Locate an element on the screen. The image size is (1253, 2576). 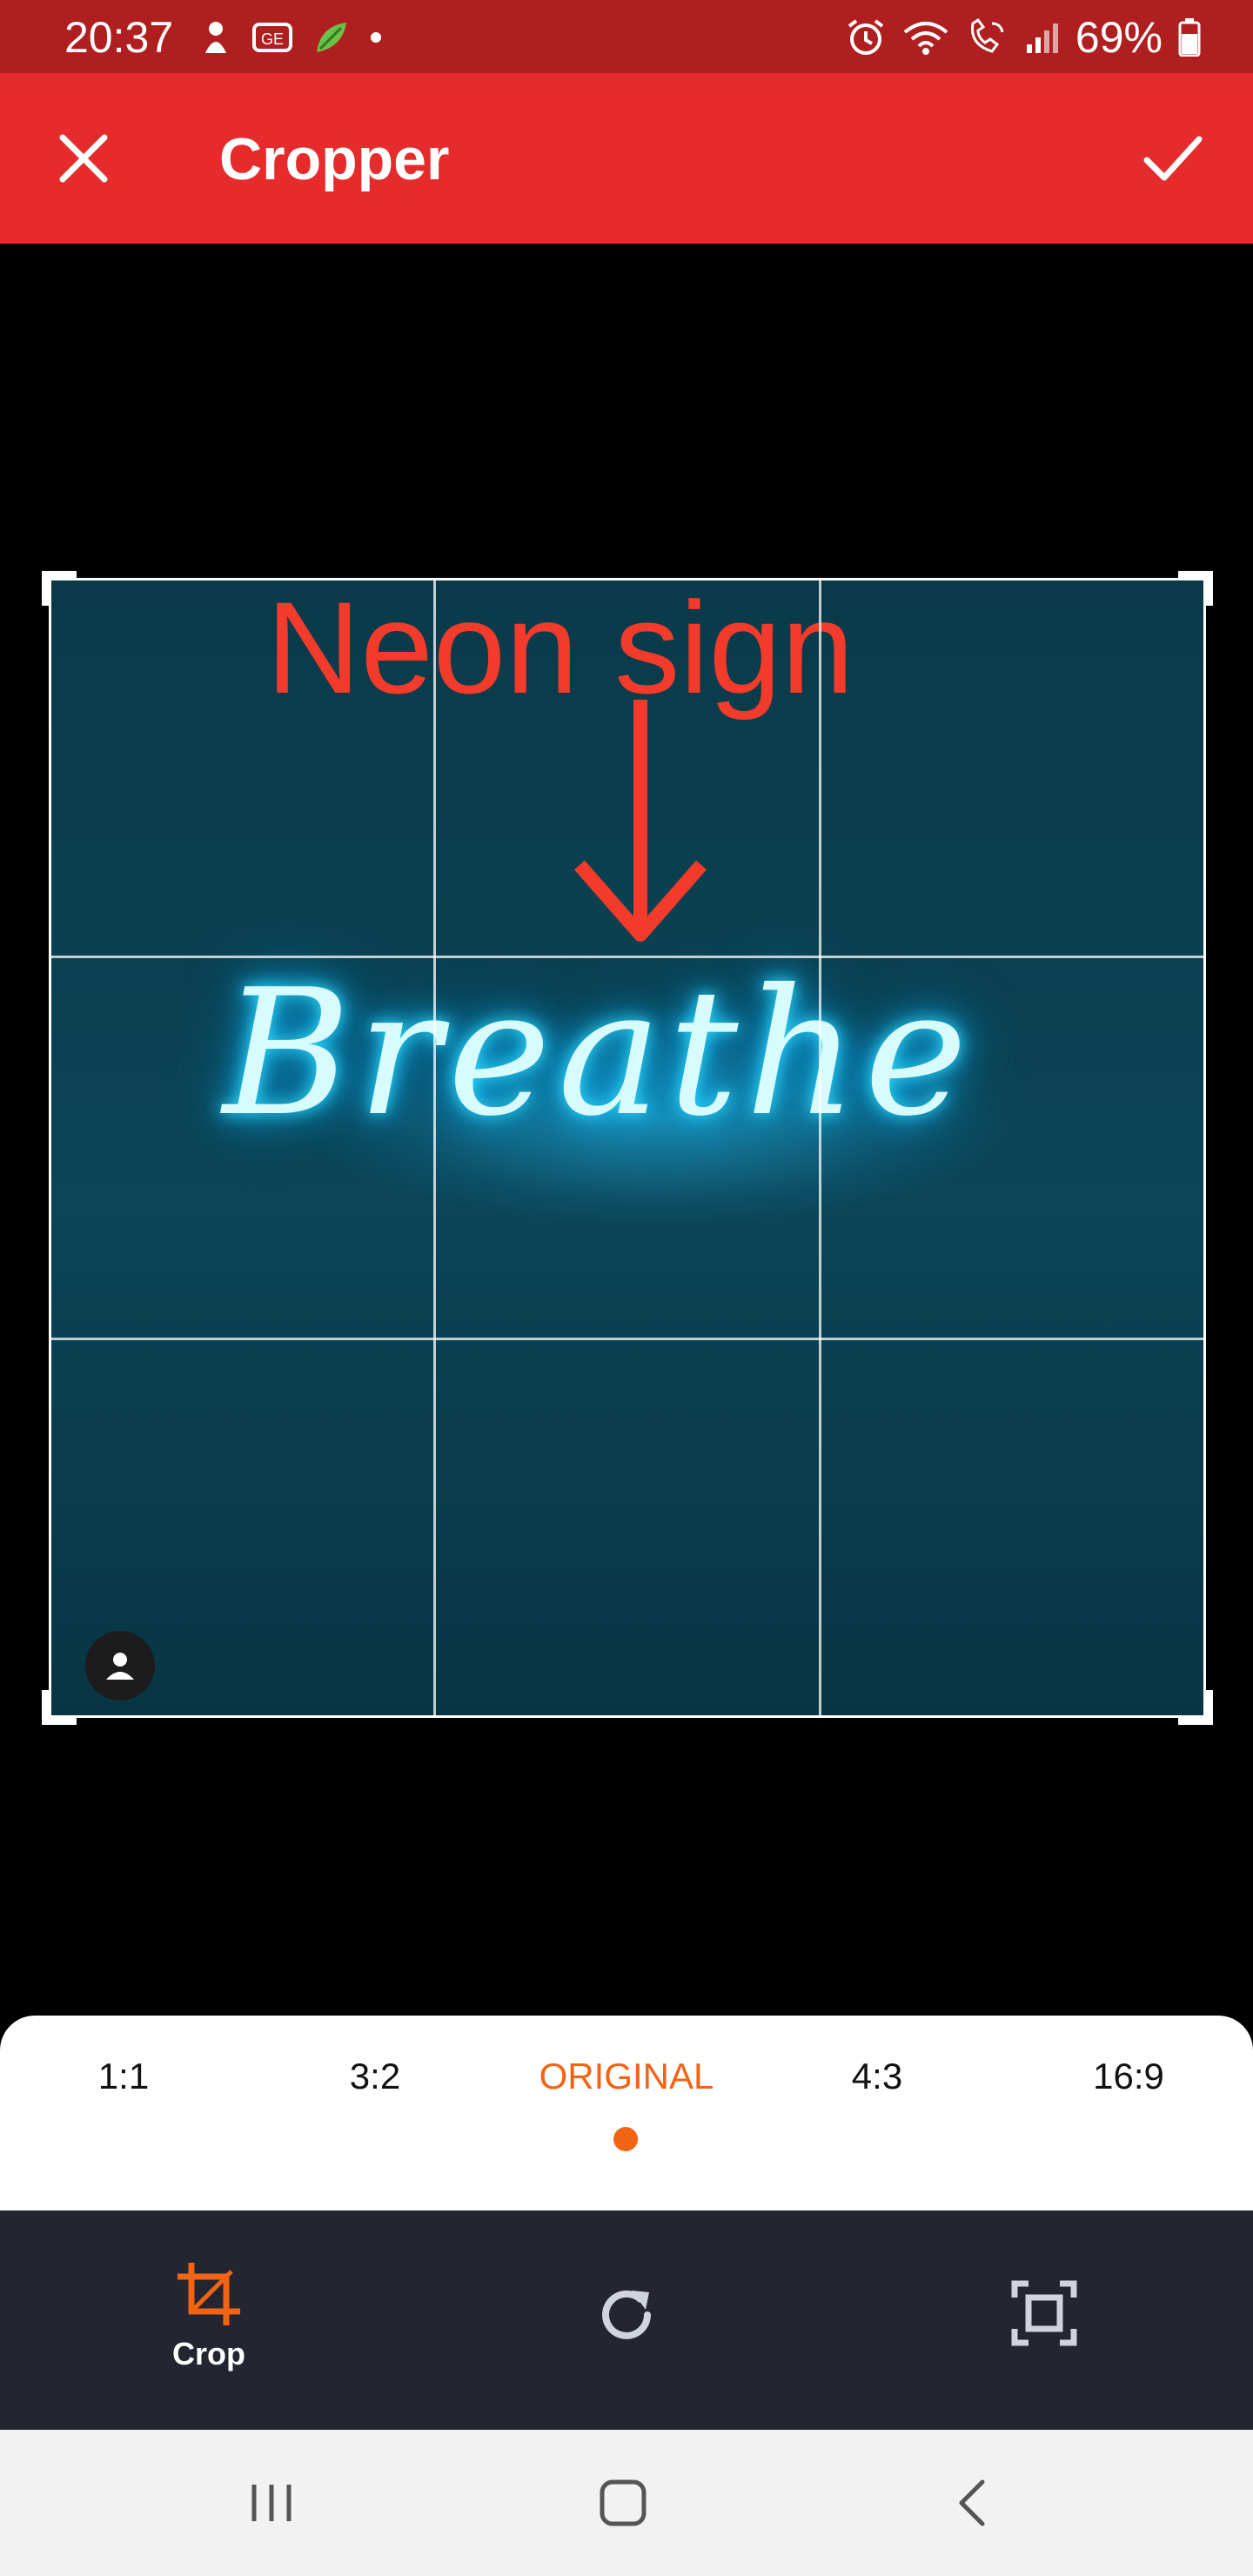
ratio-option-original: ORIGINAL is located at coordinates (626, 2077).